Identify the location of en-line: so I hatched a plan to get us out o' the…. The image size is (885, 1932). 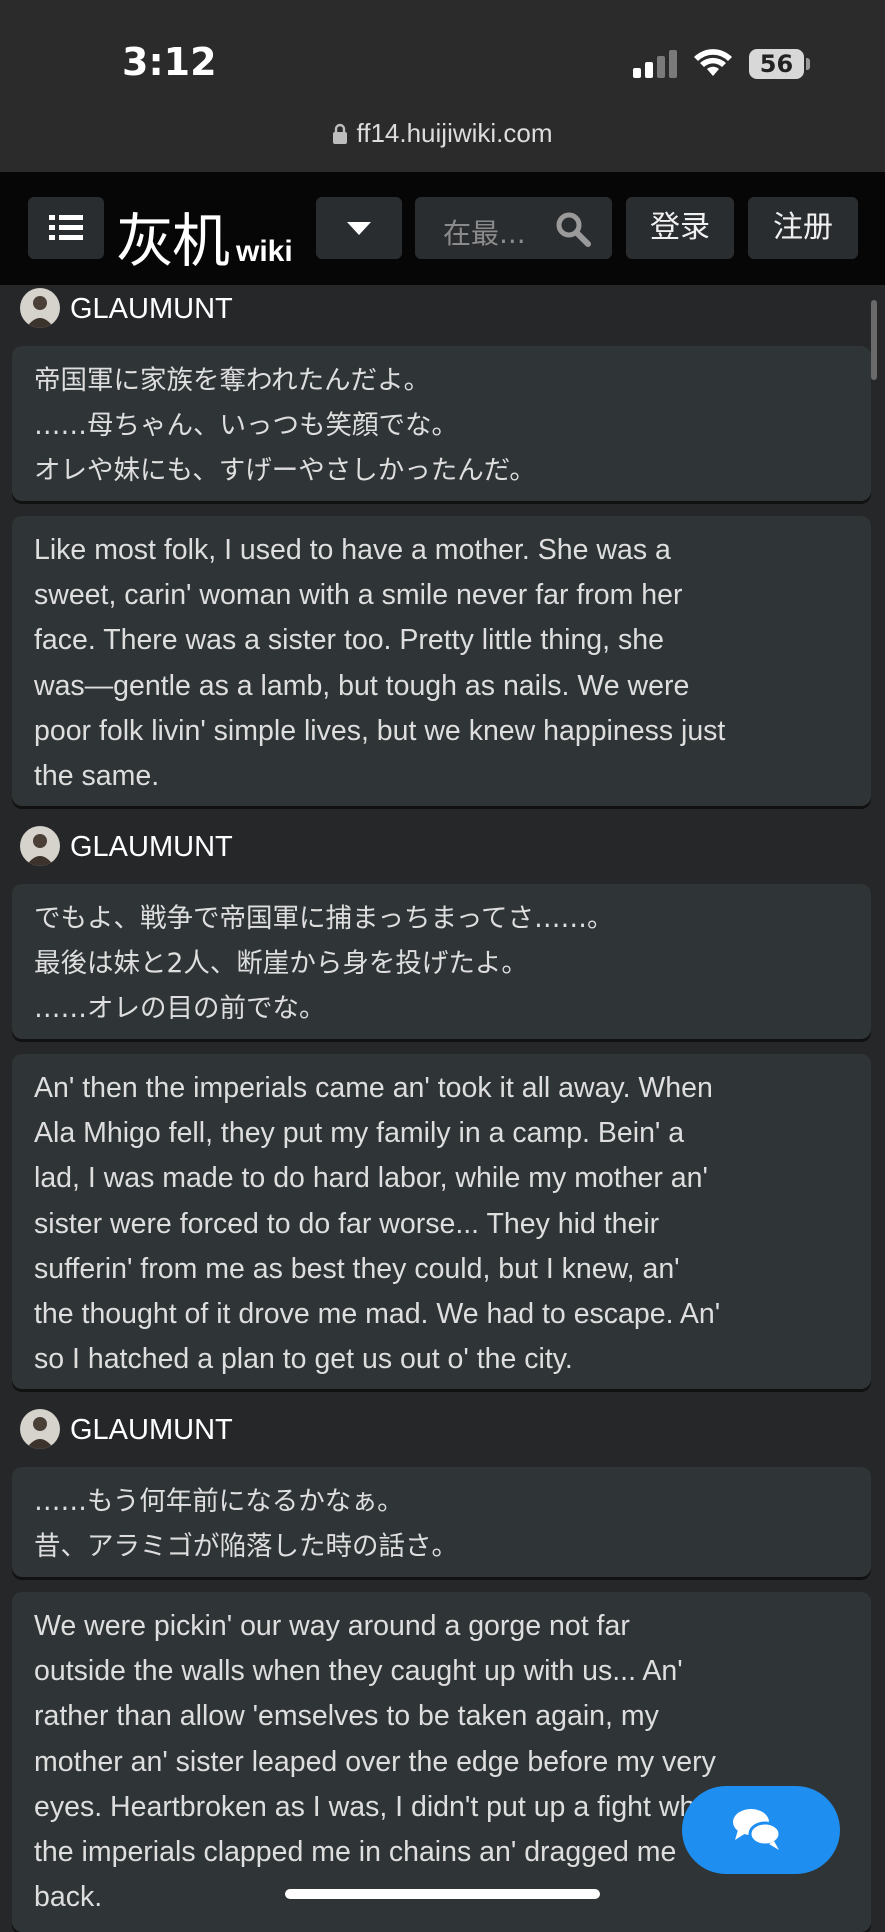
(303, 1359).